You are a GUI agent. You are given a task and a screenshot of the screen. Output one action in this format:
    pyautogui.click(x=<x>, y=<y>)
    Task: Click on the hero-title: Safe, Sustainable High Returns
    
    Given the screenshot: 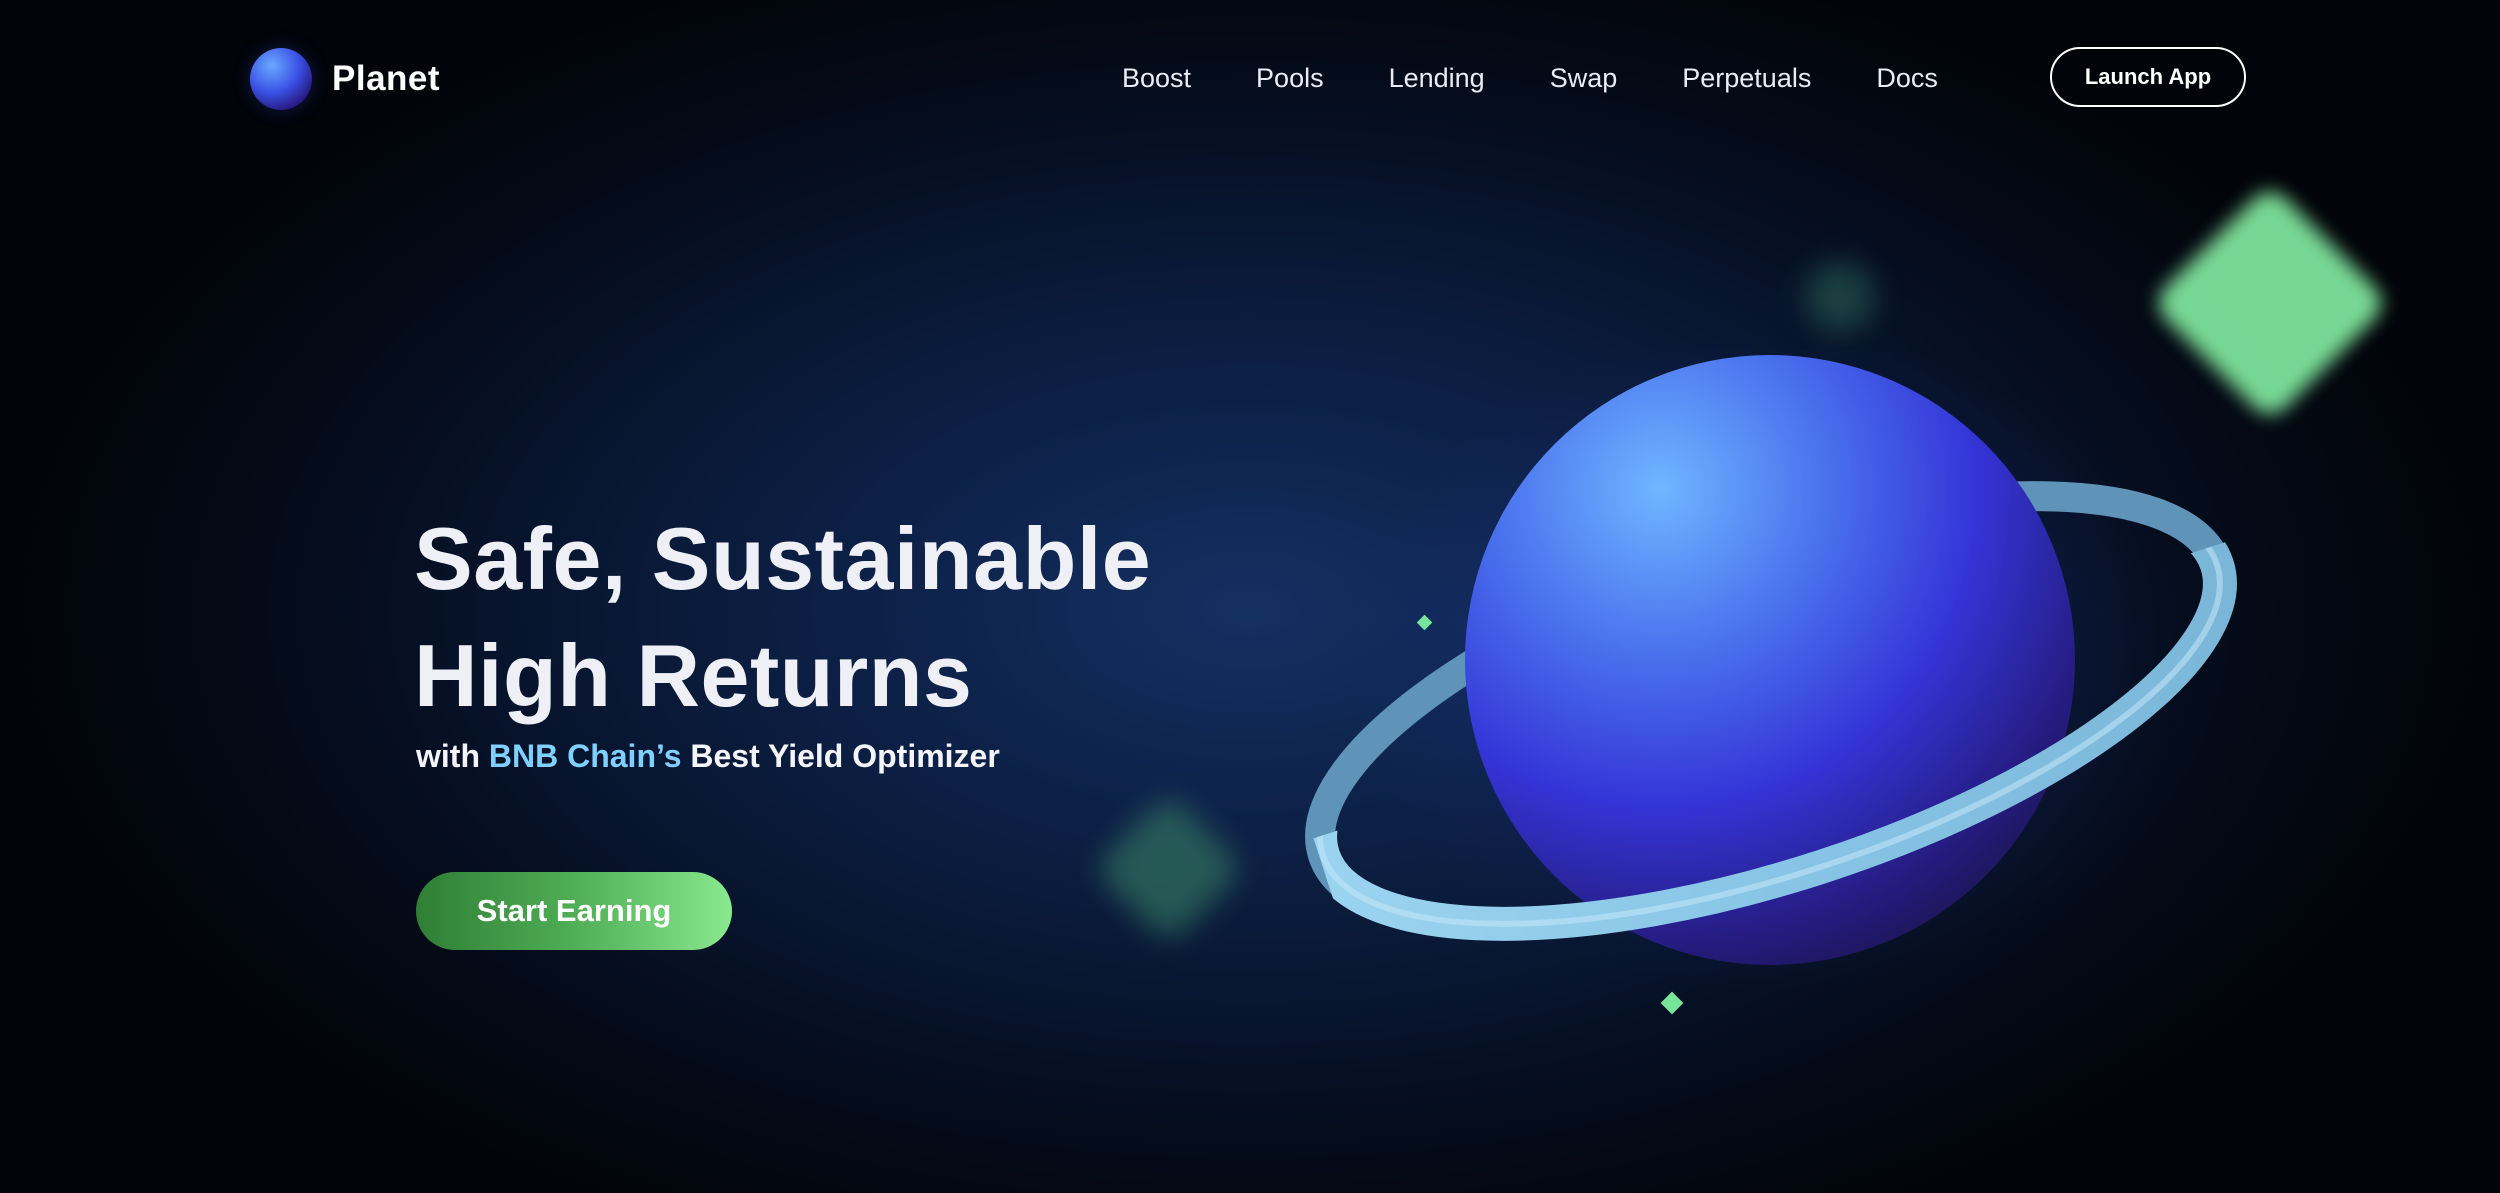 What is the action you would take?
    pyautogui.click(x=782, y=617)
    